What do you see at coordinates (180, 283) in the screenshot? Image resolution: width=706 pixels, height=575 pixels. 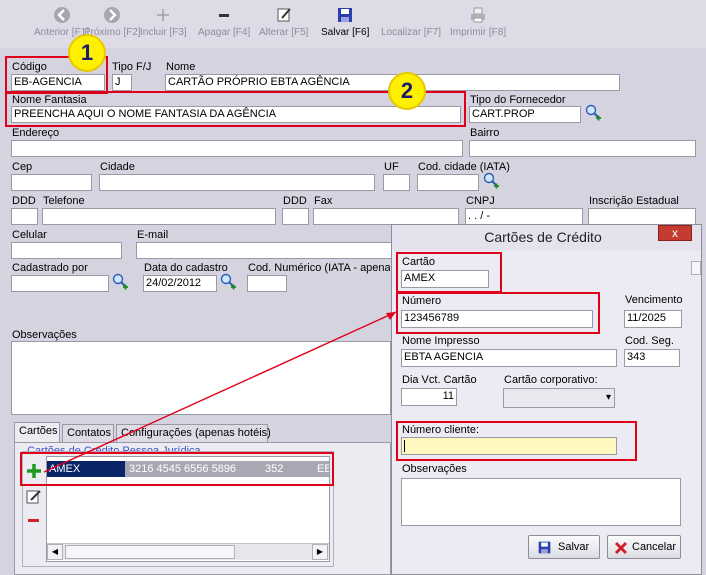 I see `data-cadastro-input: 24/02/2012` at bounding box center [180, 283].